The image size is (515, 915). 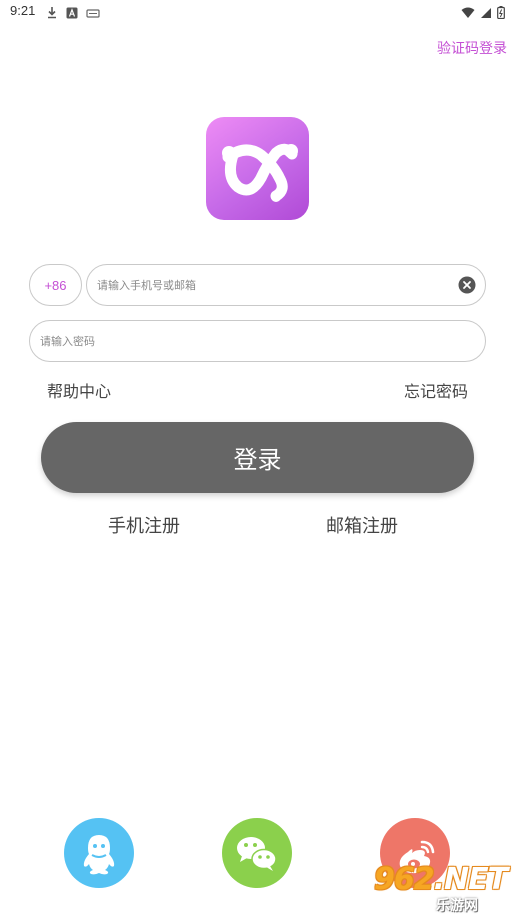 What do you see at coordinates (55, 285) in the screenshot?
I see `country-code-button: +86` at bounding box center [55, 285].